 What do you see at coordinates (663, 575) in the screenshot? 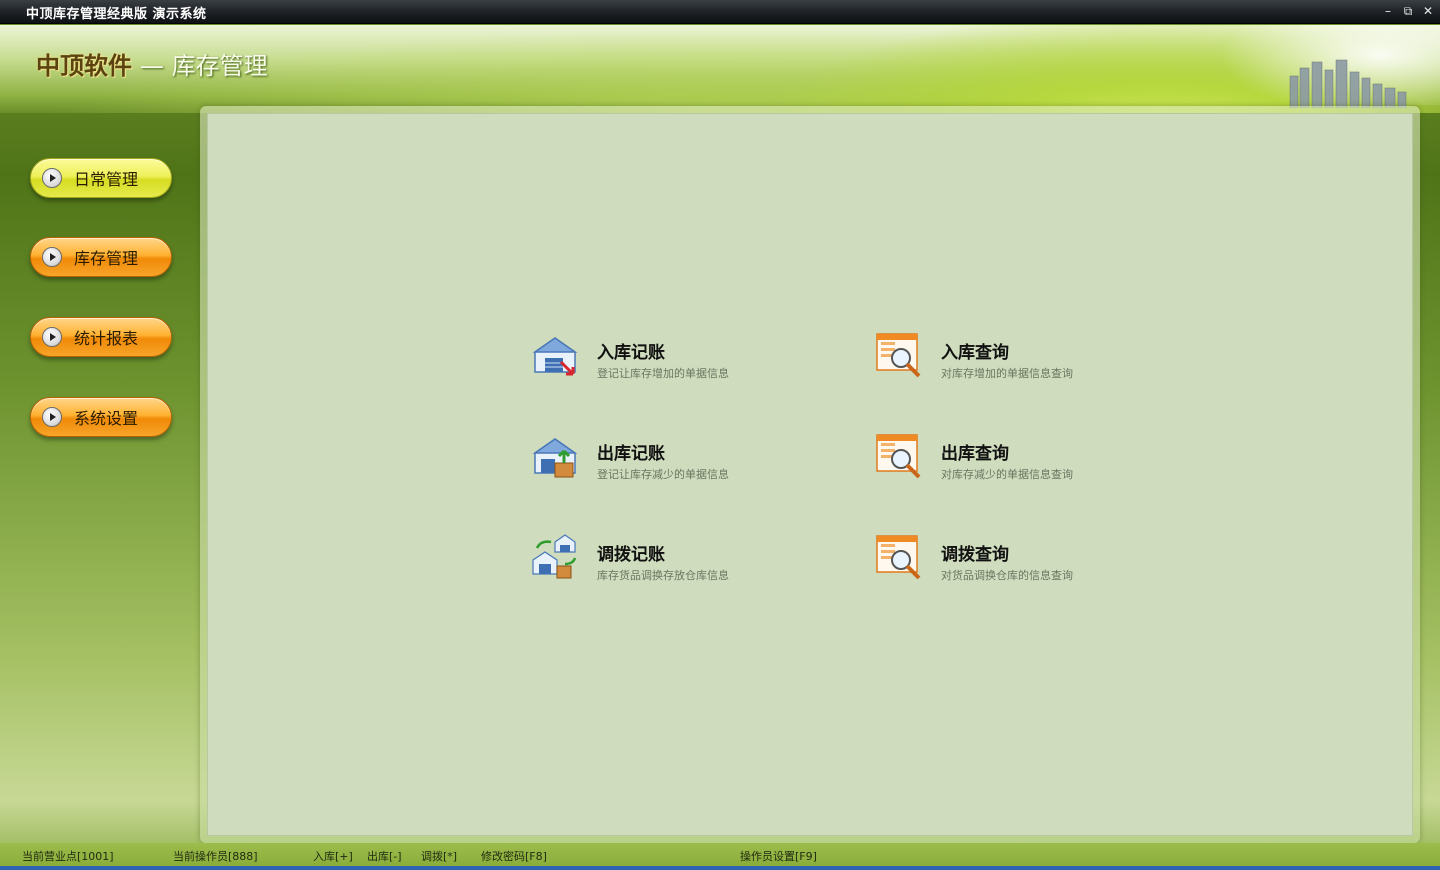
I see `item-desc: 库存货品调换存放仓库信息` at bounding box center [663, 575].